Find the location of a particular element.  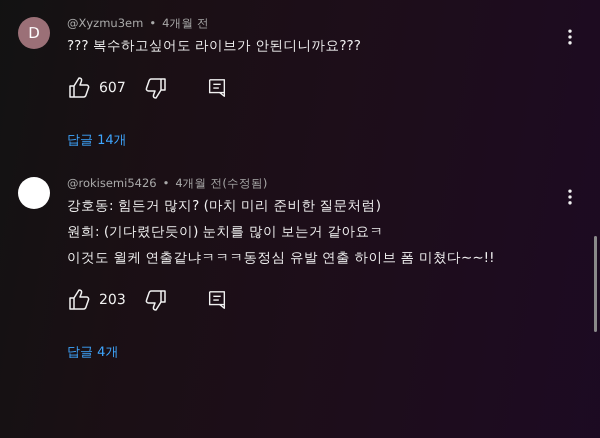

username: @rokisemi5426 is located at coordinates (112, 183).